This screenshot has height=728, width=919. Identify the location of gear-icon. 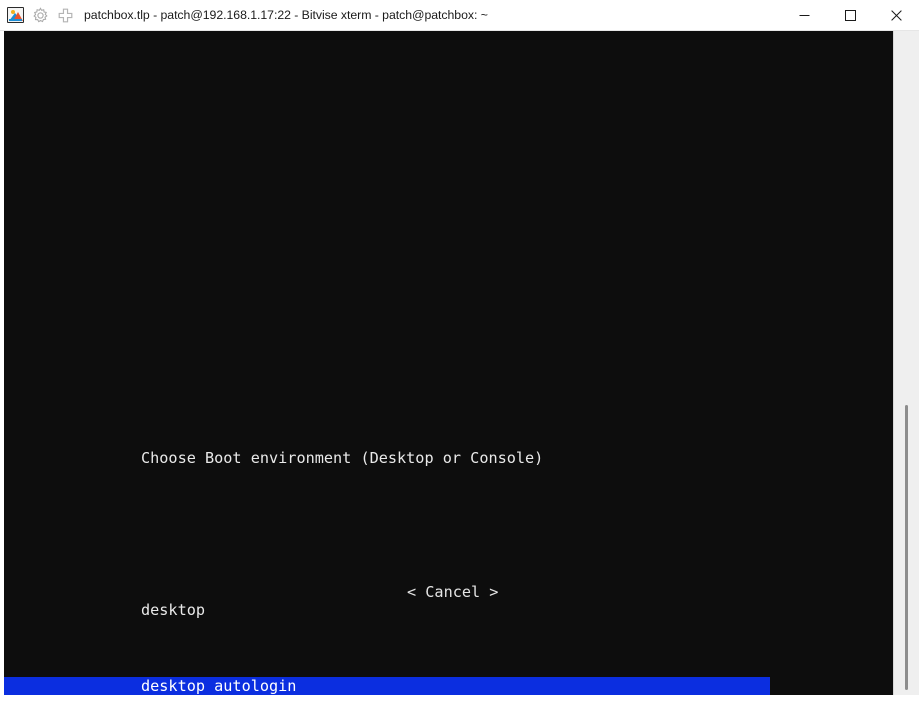
(40, 15).